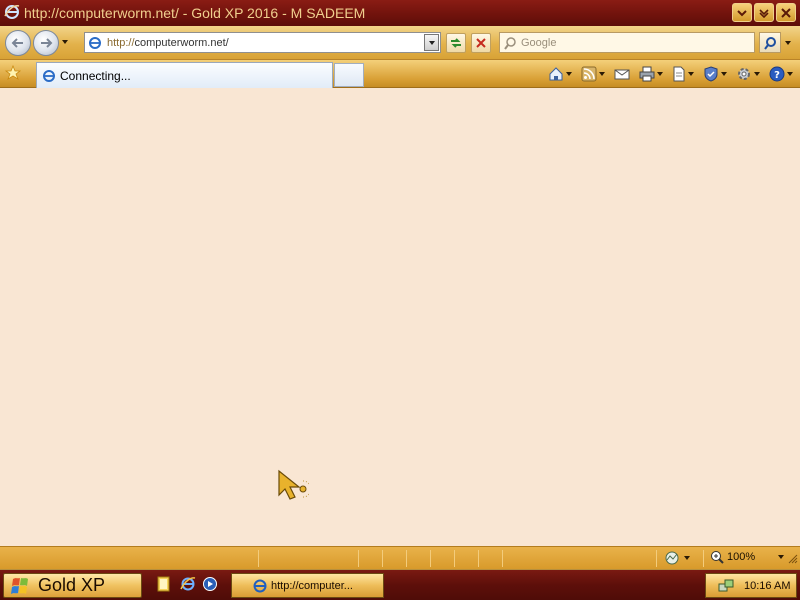  I want to click on search-icon, so click(510, 43).